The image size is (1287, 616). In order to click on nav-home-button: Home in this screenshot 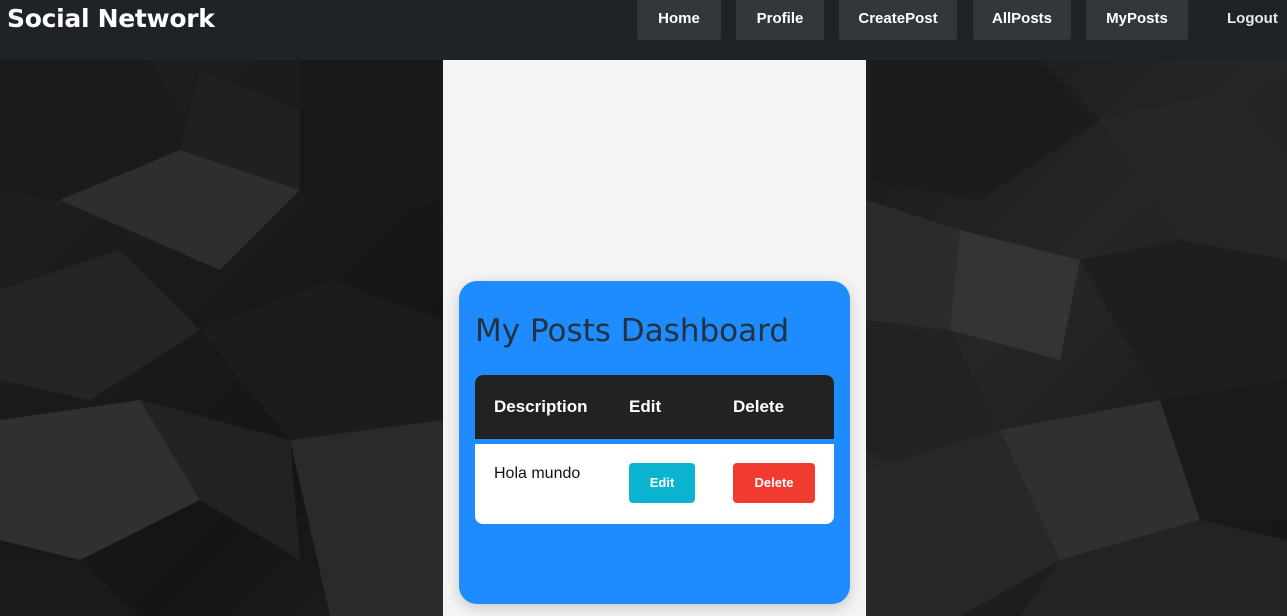, I will do `click(679, 20)`.